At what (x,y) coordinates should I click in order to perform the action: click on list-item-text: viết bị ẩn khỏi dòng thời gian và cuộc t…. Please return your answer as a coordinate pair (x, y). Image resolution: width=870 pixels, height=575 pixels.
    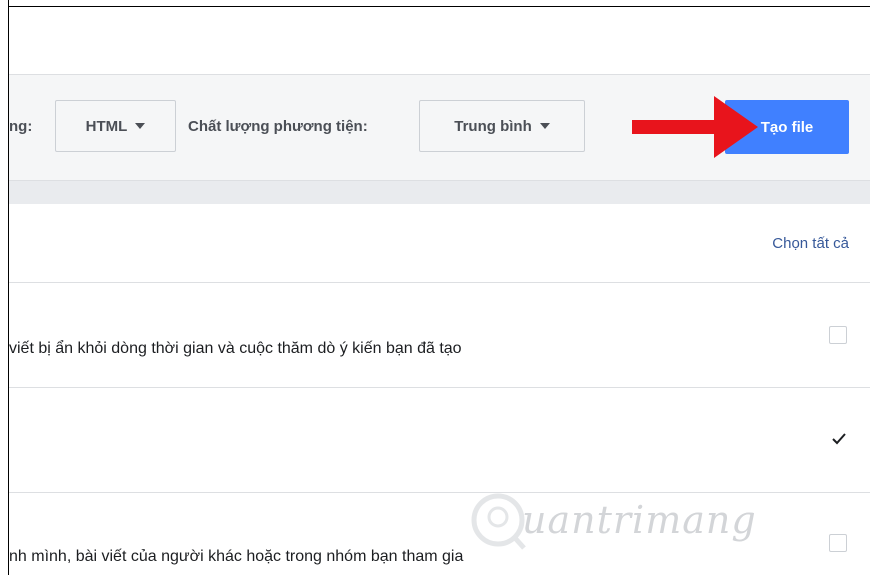
    Looking at the image, I should click on (235, 348).